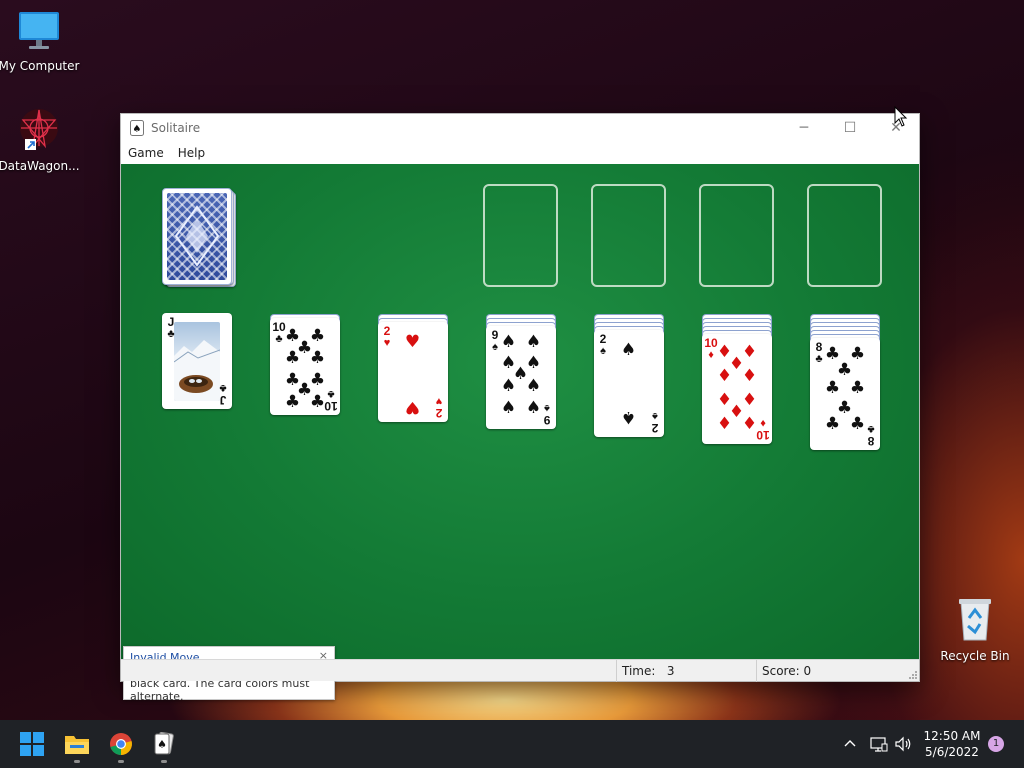  I want to click on recycle-bin-icon, so click(975, 620).